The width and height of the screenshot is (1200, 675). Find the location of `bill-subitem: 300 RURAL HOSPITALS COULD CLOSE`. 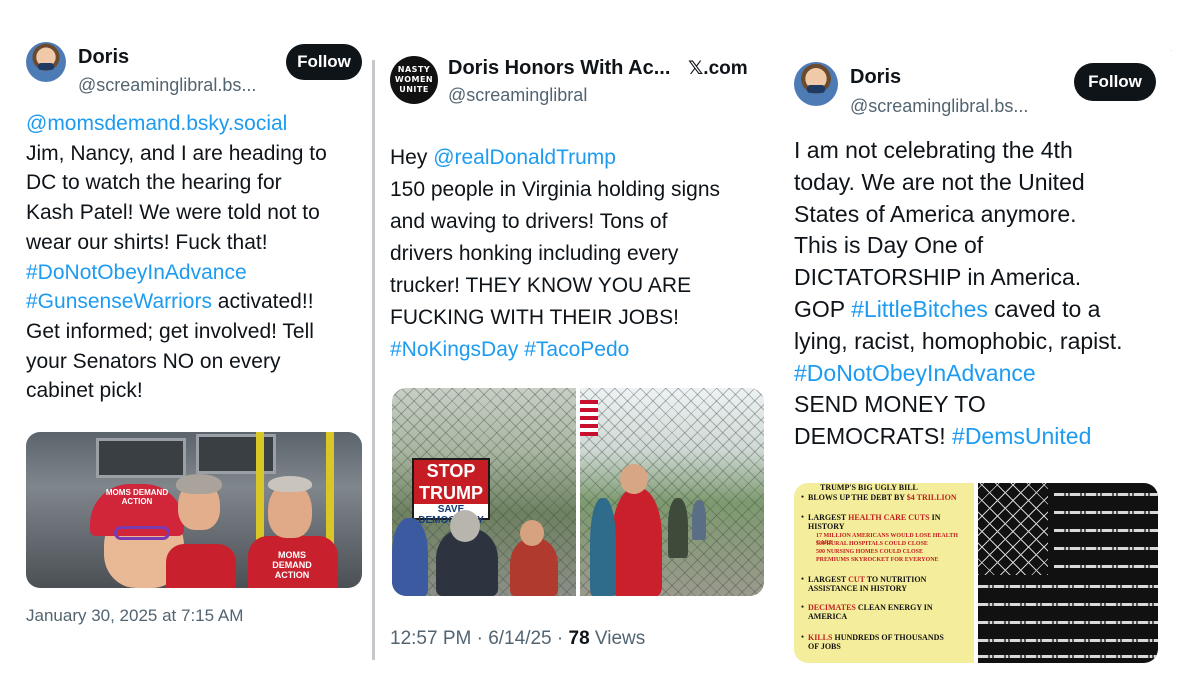

bill-subitem: 300 RURAL HOSPITALS COULD CLOSE is located at coordinates (872, 544).